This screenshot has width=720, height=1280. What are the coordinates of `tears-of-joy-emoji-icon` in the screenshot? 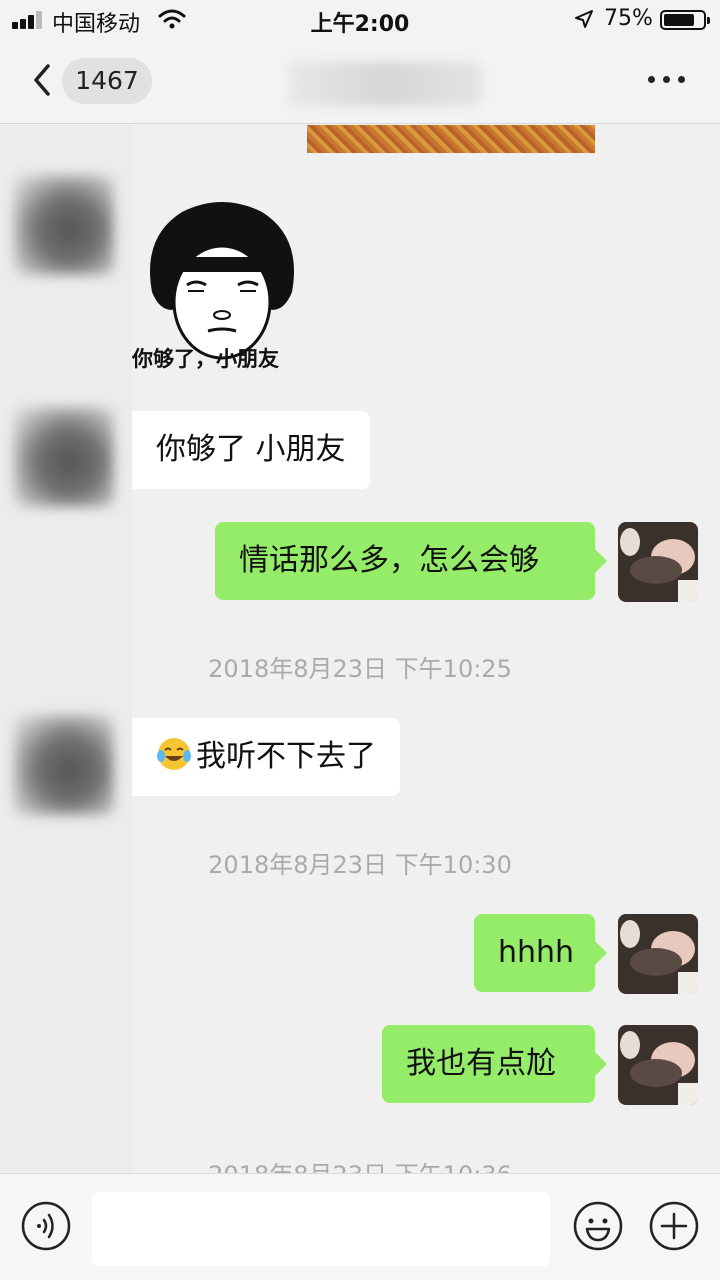 It's located at (174, 754).